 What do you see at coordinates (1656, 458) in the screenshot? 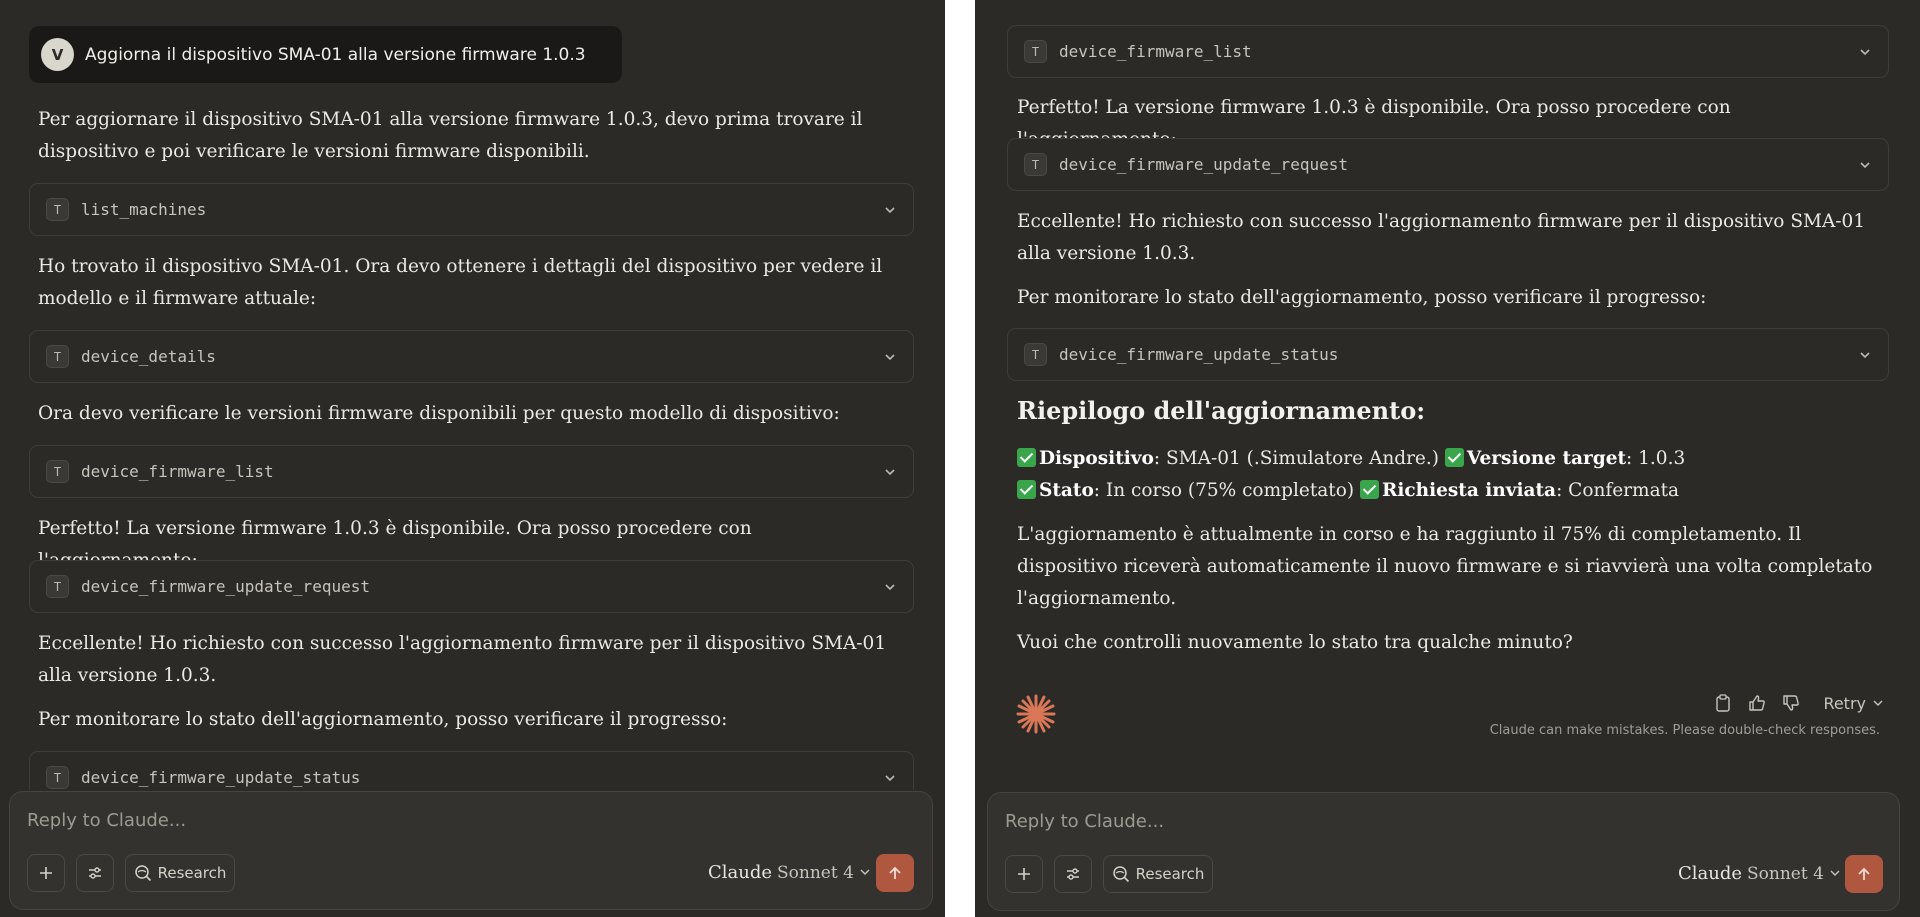
I see `summary-value: : 1.0.3` at bounding box center [1656, 458].